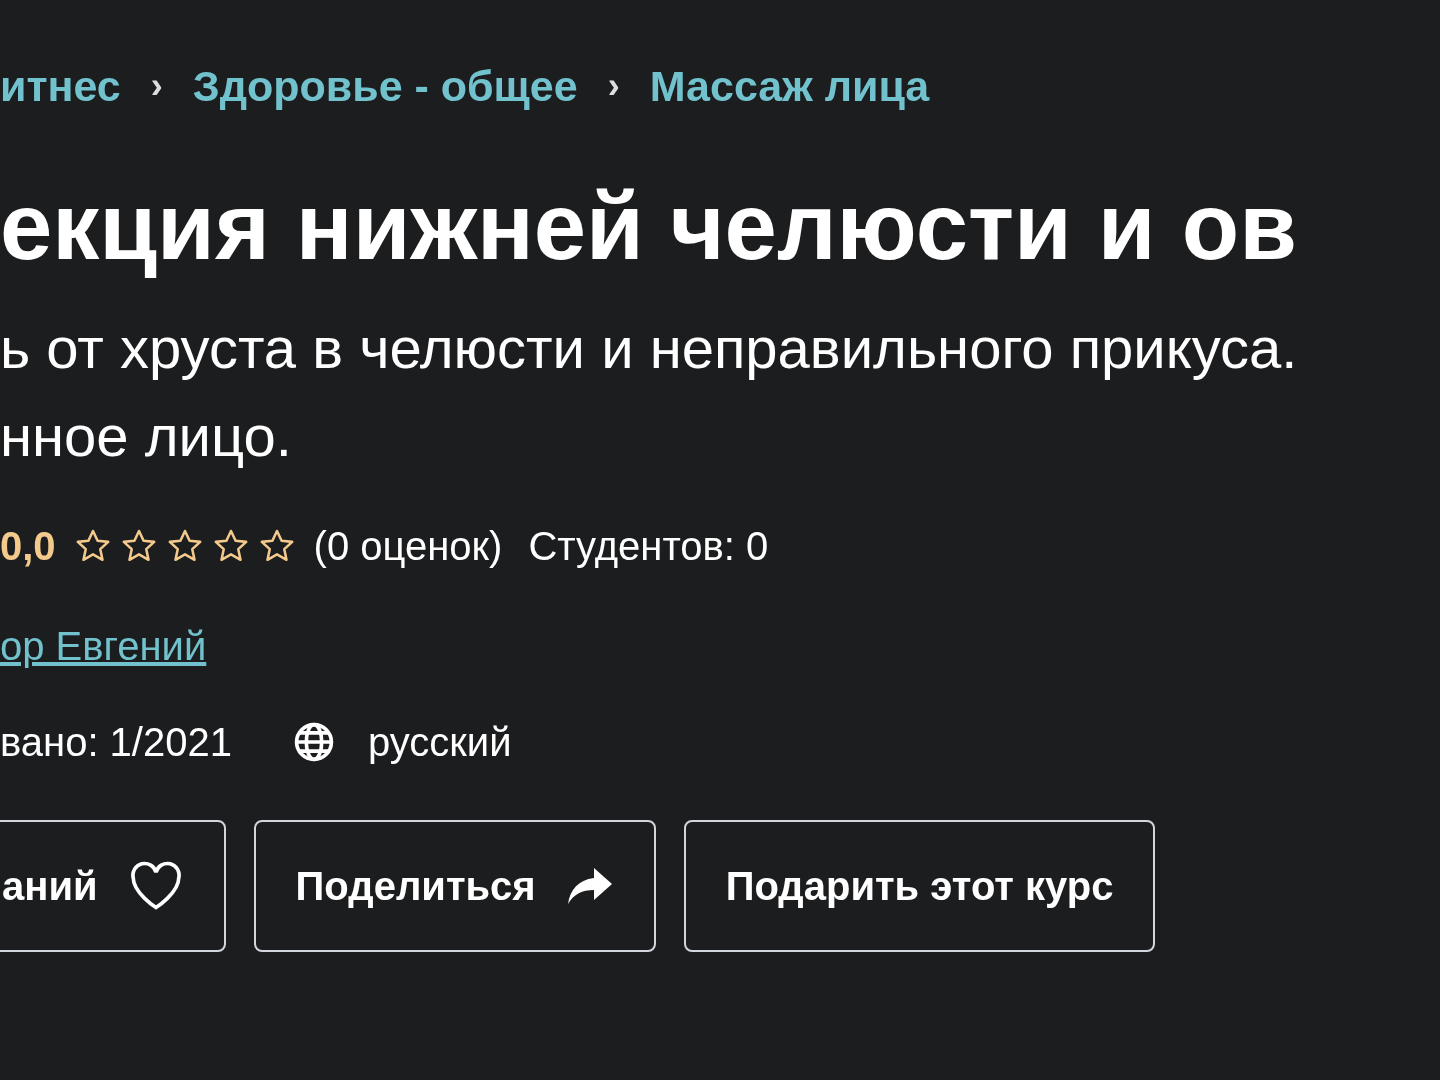 The height and width of the screenshot is (1080, 1440). Describe the element at coordinates (116, 742) in the screenshot. I see `updated-date: вано: 1/2021` at that location.